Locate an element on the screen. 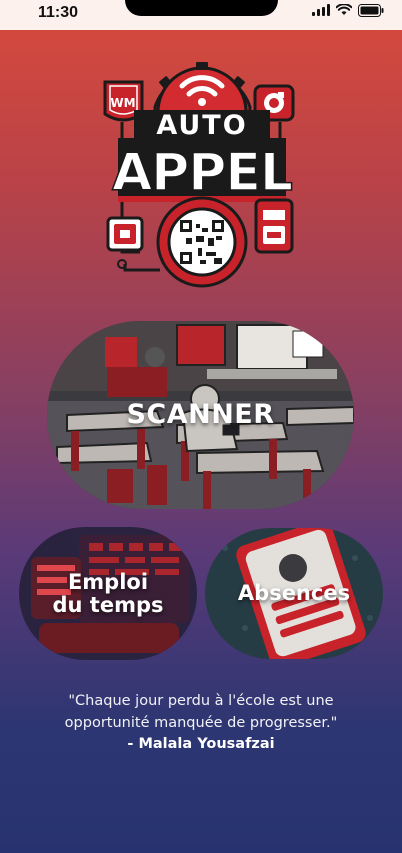 The height and width of the screenshot is (853, 402). emploi-label-line2: du temps is located at coordinates (108, 604).